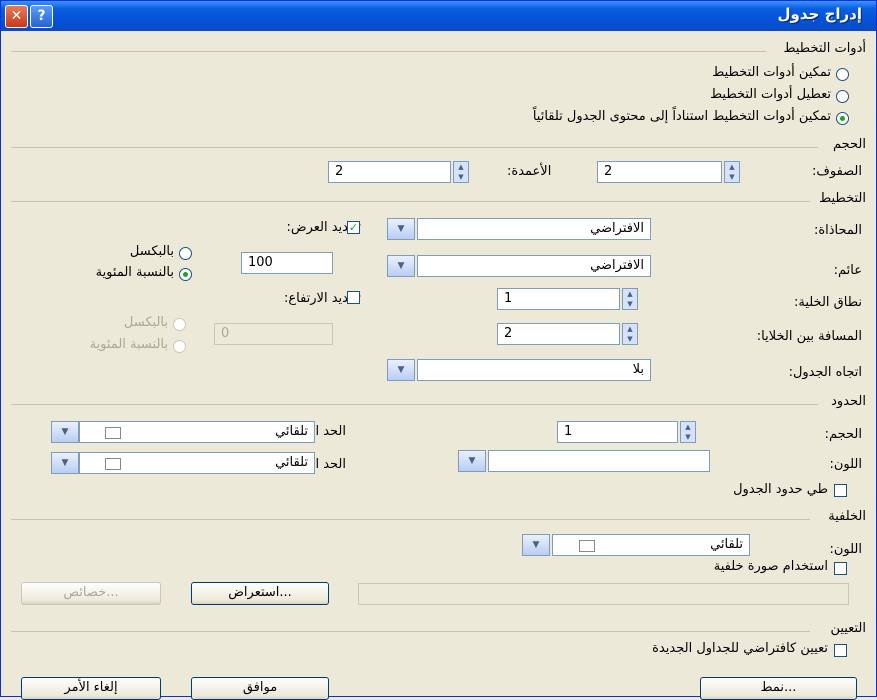 This screenshot has width=877, height=700. What do you see at coordinates (529, 171) in the screenshot?
I see `cols-label: الأعمدة:` at bounding box center [529, 171].